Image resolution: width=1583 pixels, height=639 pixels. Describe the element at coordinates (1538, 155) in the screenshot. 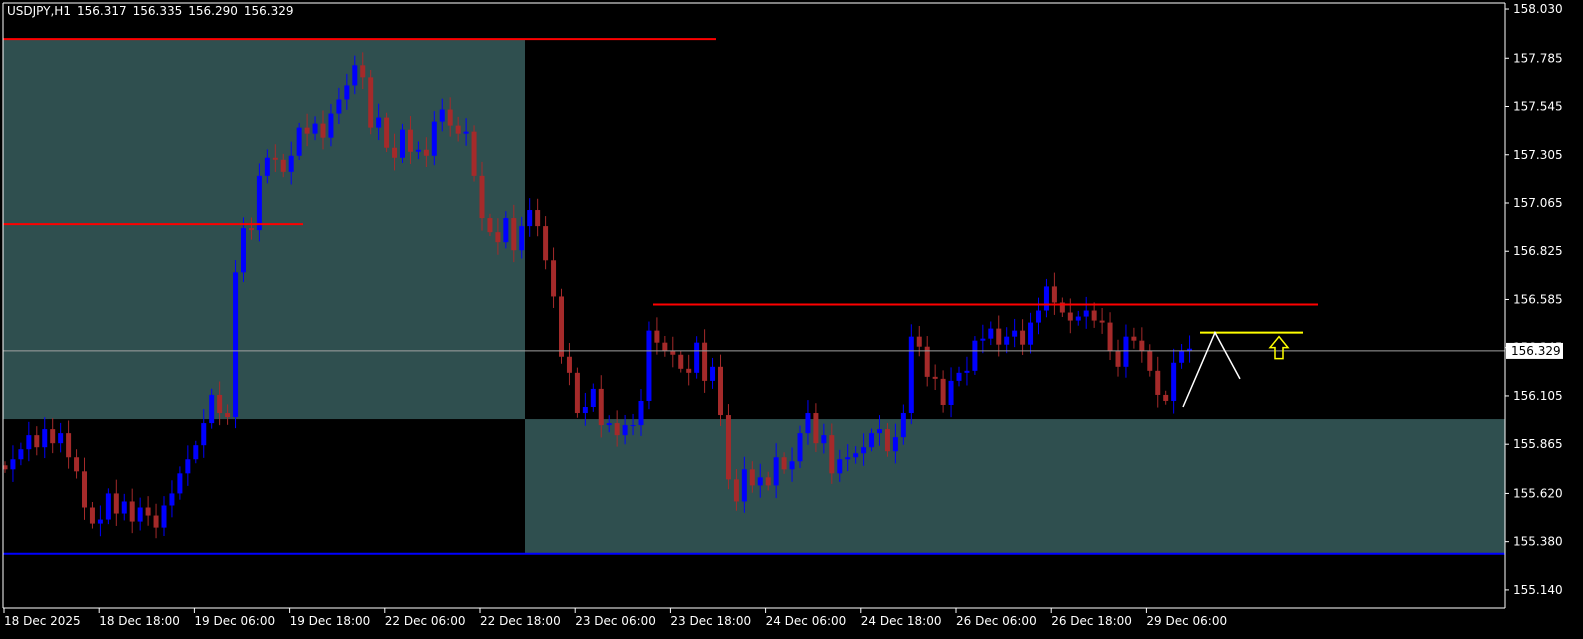

I see `y-tick-label: 157.305` at that location.